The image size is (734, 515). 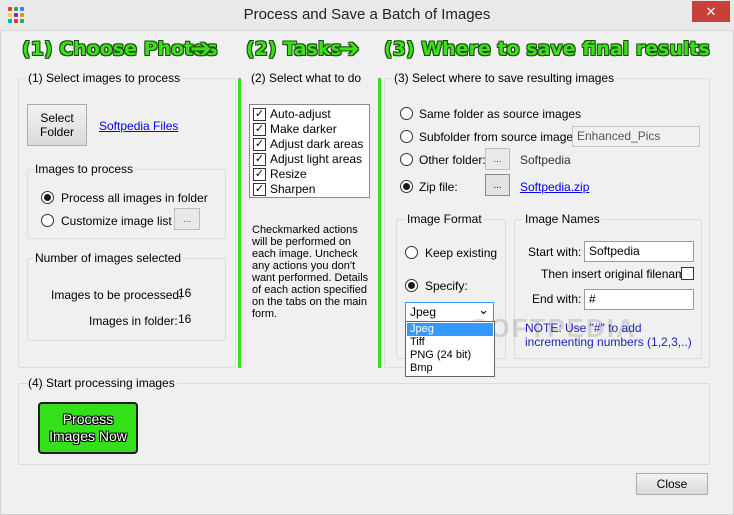 I want to click on other-folder-value: Softpedia, so click(x=545, y=160).